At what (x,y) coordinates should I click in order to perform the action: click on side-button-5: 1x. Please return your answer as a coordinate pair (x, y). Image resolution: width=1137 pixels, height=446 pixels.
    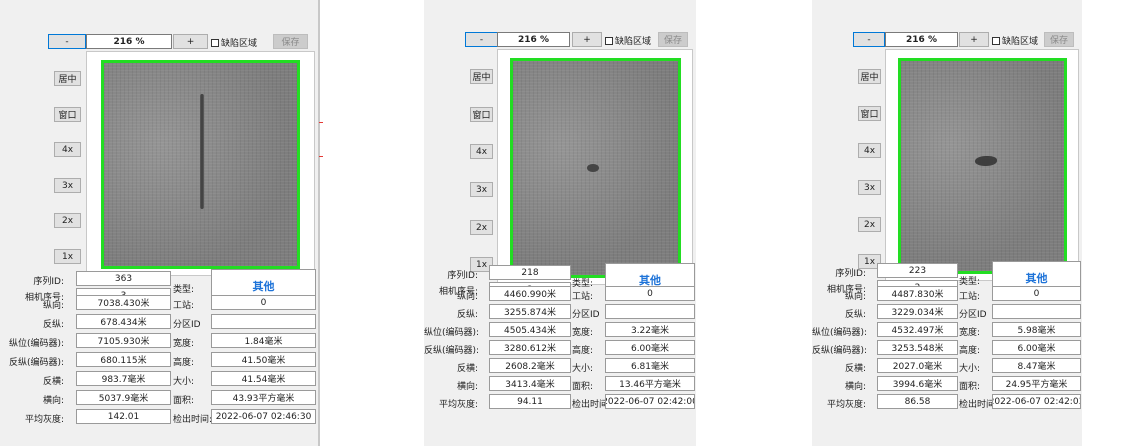
    Looking at the image, I should click on (67, 256).